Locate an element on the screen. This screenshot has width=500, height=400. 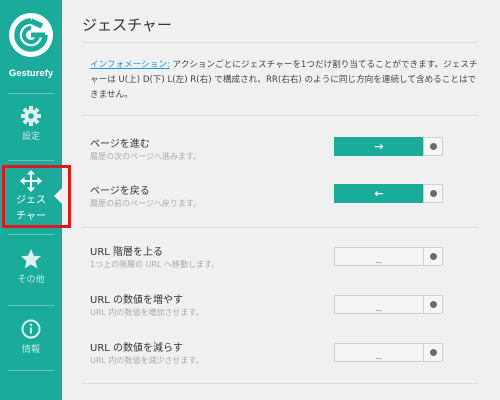
sidebar-item-label: その他 is located at coordinates (31, 280).